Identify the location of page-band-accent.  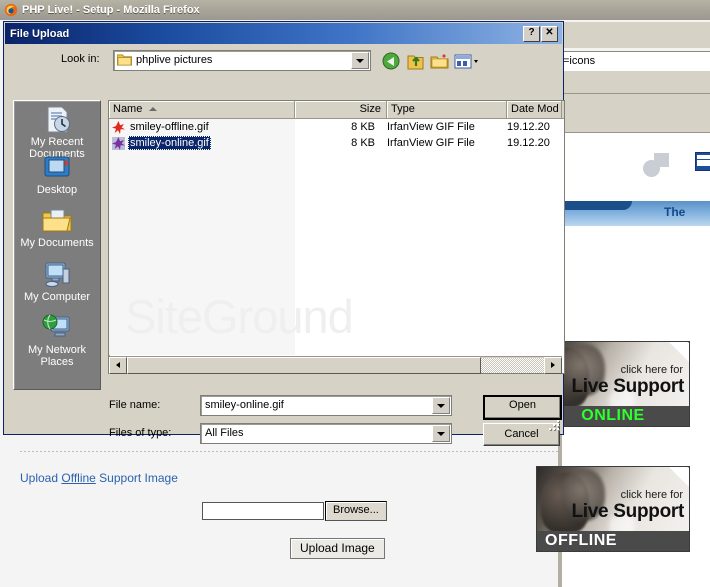
(597, 205).